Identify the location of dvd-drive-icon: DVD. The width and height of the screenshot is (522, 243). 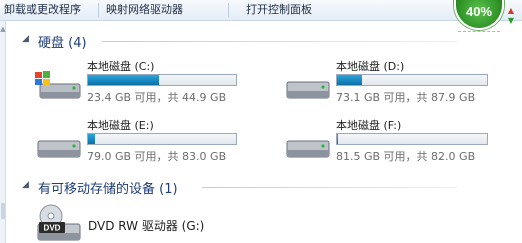
(59, 222).